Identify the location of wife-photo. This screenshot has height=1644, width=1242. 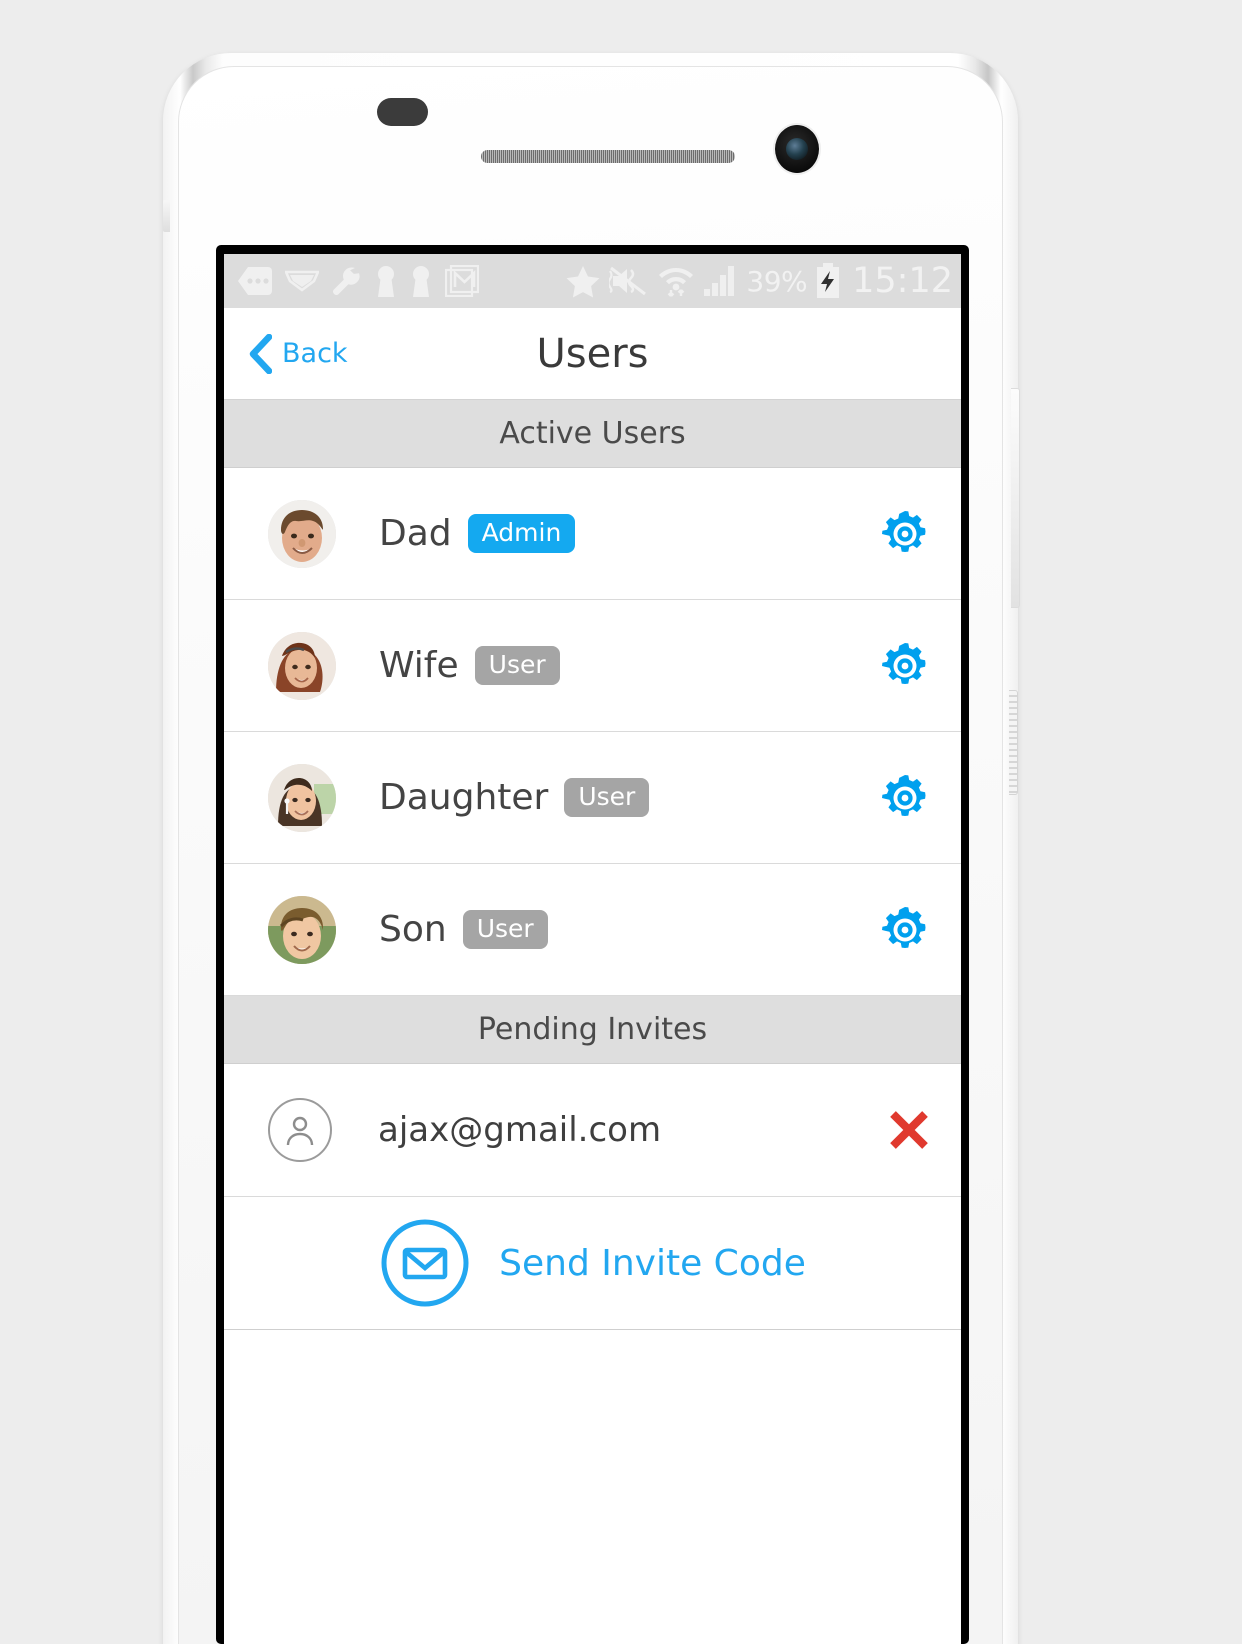
(302, 665).